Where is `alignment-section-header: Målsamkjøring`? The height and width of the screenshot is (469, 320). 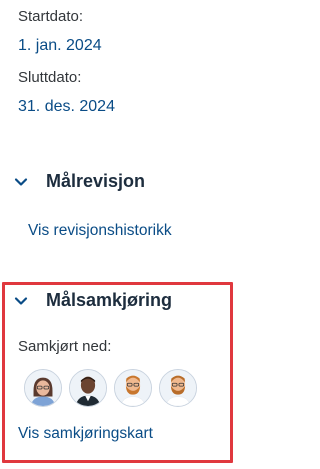 alignment-section-header: Målsamkjøring is located at coordinates (93, 300).